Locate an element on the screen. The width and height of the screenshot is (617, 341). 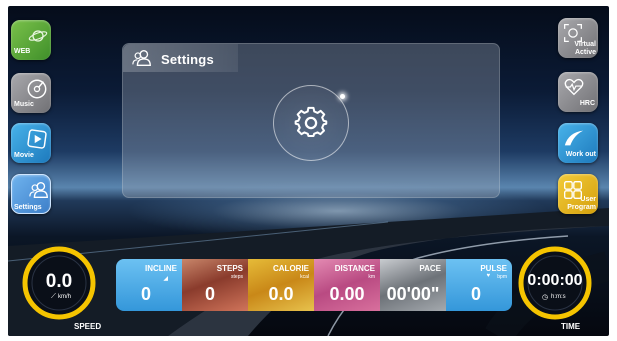
glow-dot is located at coordinates (342, 96).